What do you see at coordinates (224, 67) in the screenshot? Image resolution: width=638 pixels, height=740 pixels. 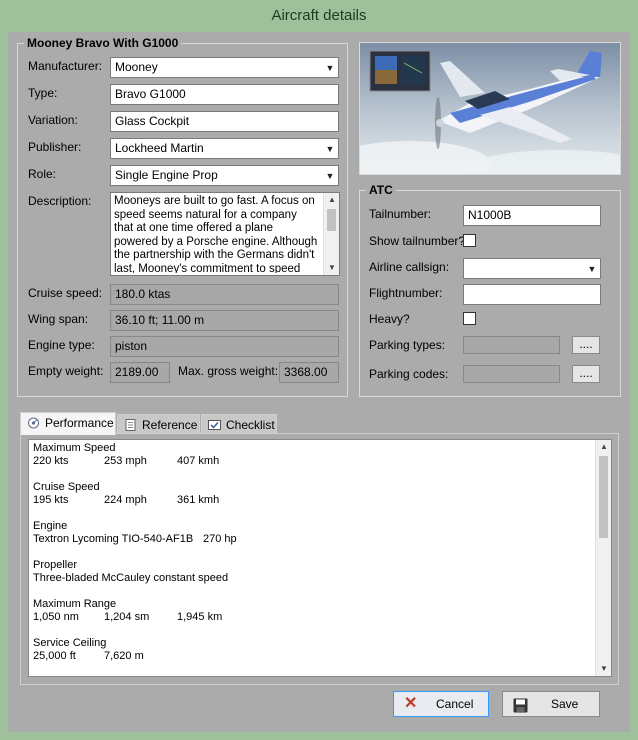 I see `manufacturer-select: Mooney ▼` at bounding box center [224, 67].